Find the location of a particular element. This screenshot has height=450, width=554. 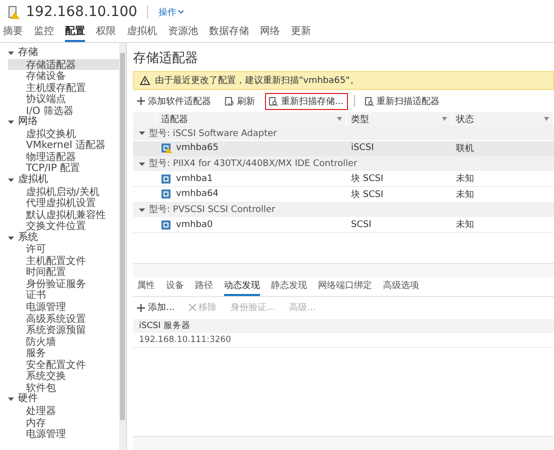

sidebar-group: 硬件 is located at coordinates (28, 399).